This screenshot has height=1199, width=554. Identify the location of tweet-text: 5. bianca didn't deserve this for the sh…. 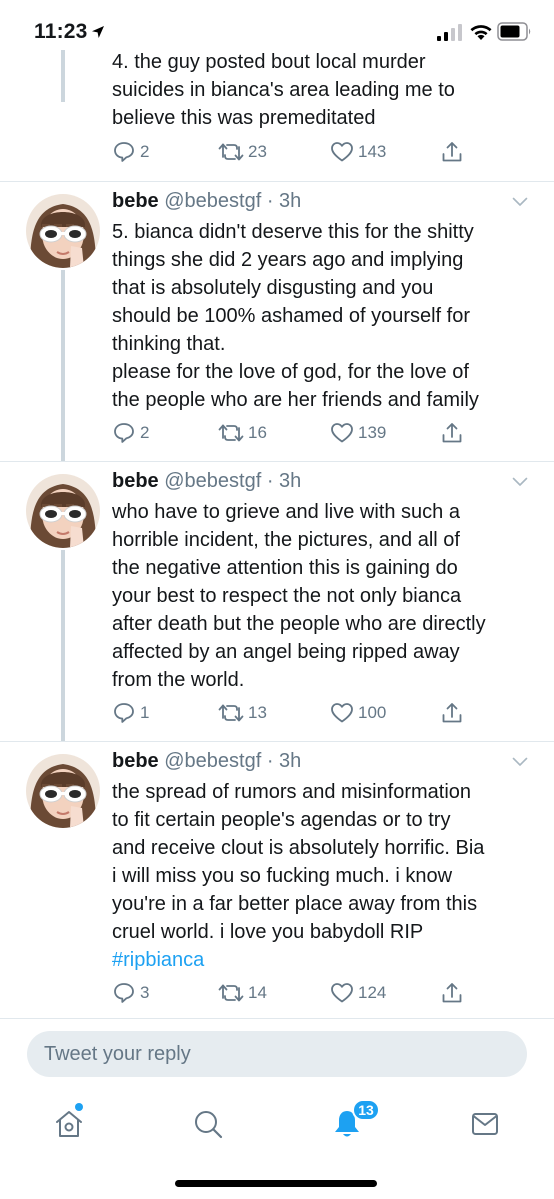
(295, 316).